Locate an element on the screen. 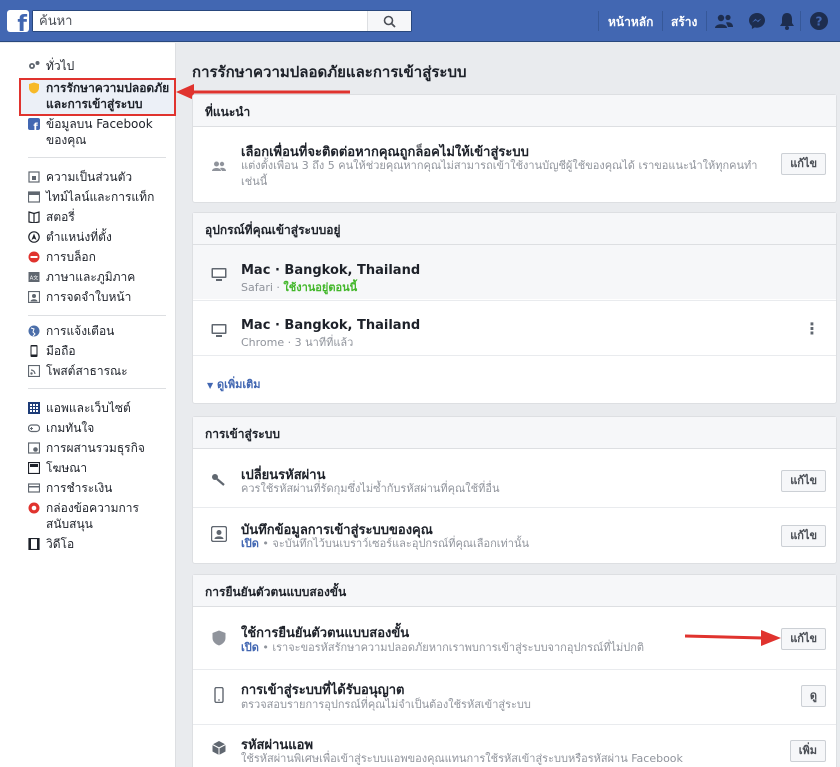  gear-icon is located at coordinates (34, 65).